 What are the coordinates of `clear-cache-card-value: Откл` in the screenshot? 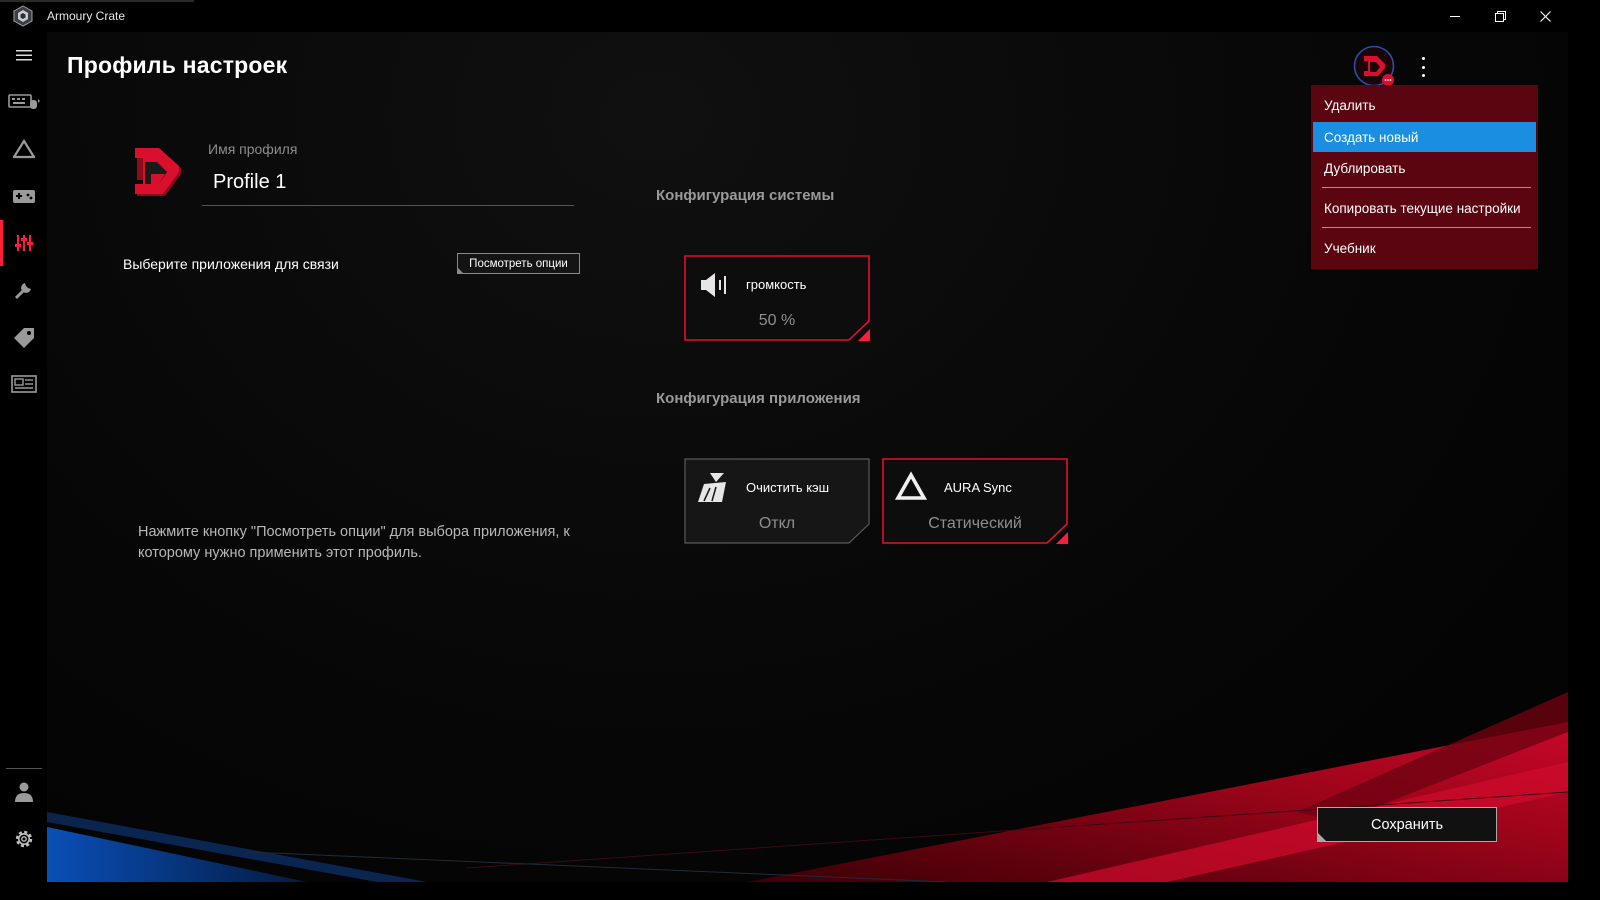 It's located at (777, 523).